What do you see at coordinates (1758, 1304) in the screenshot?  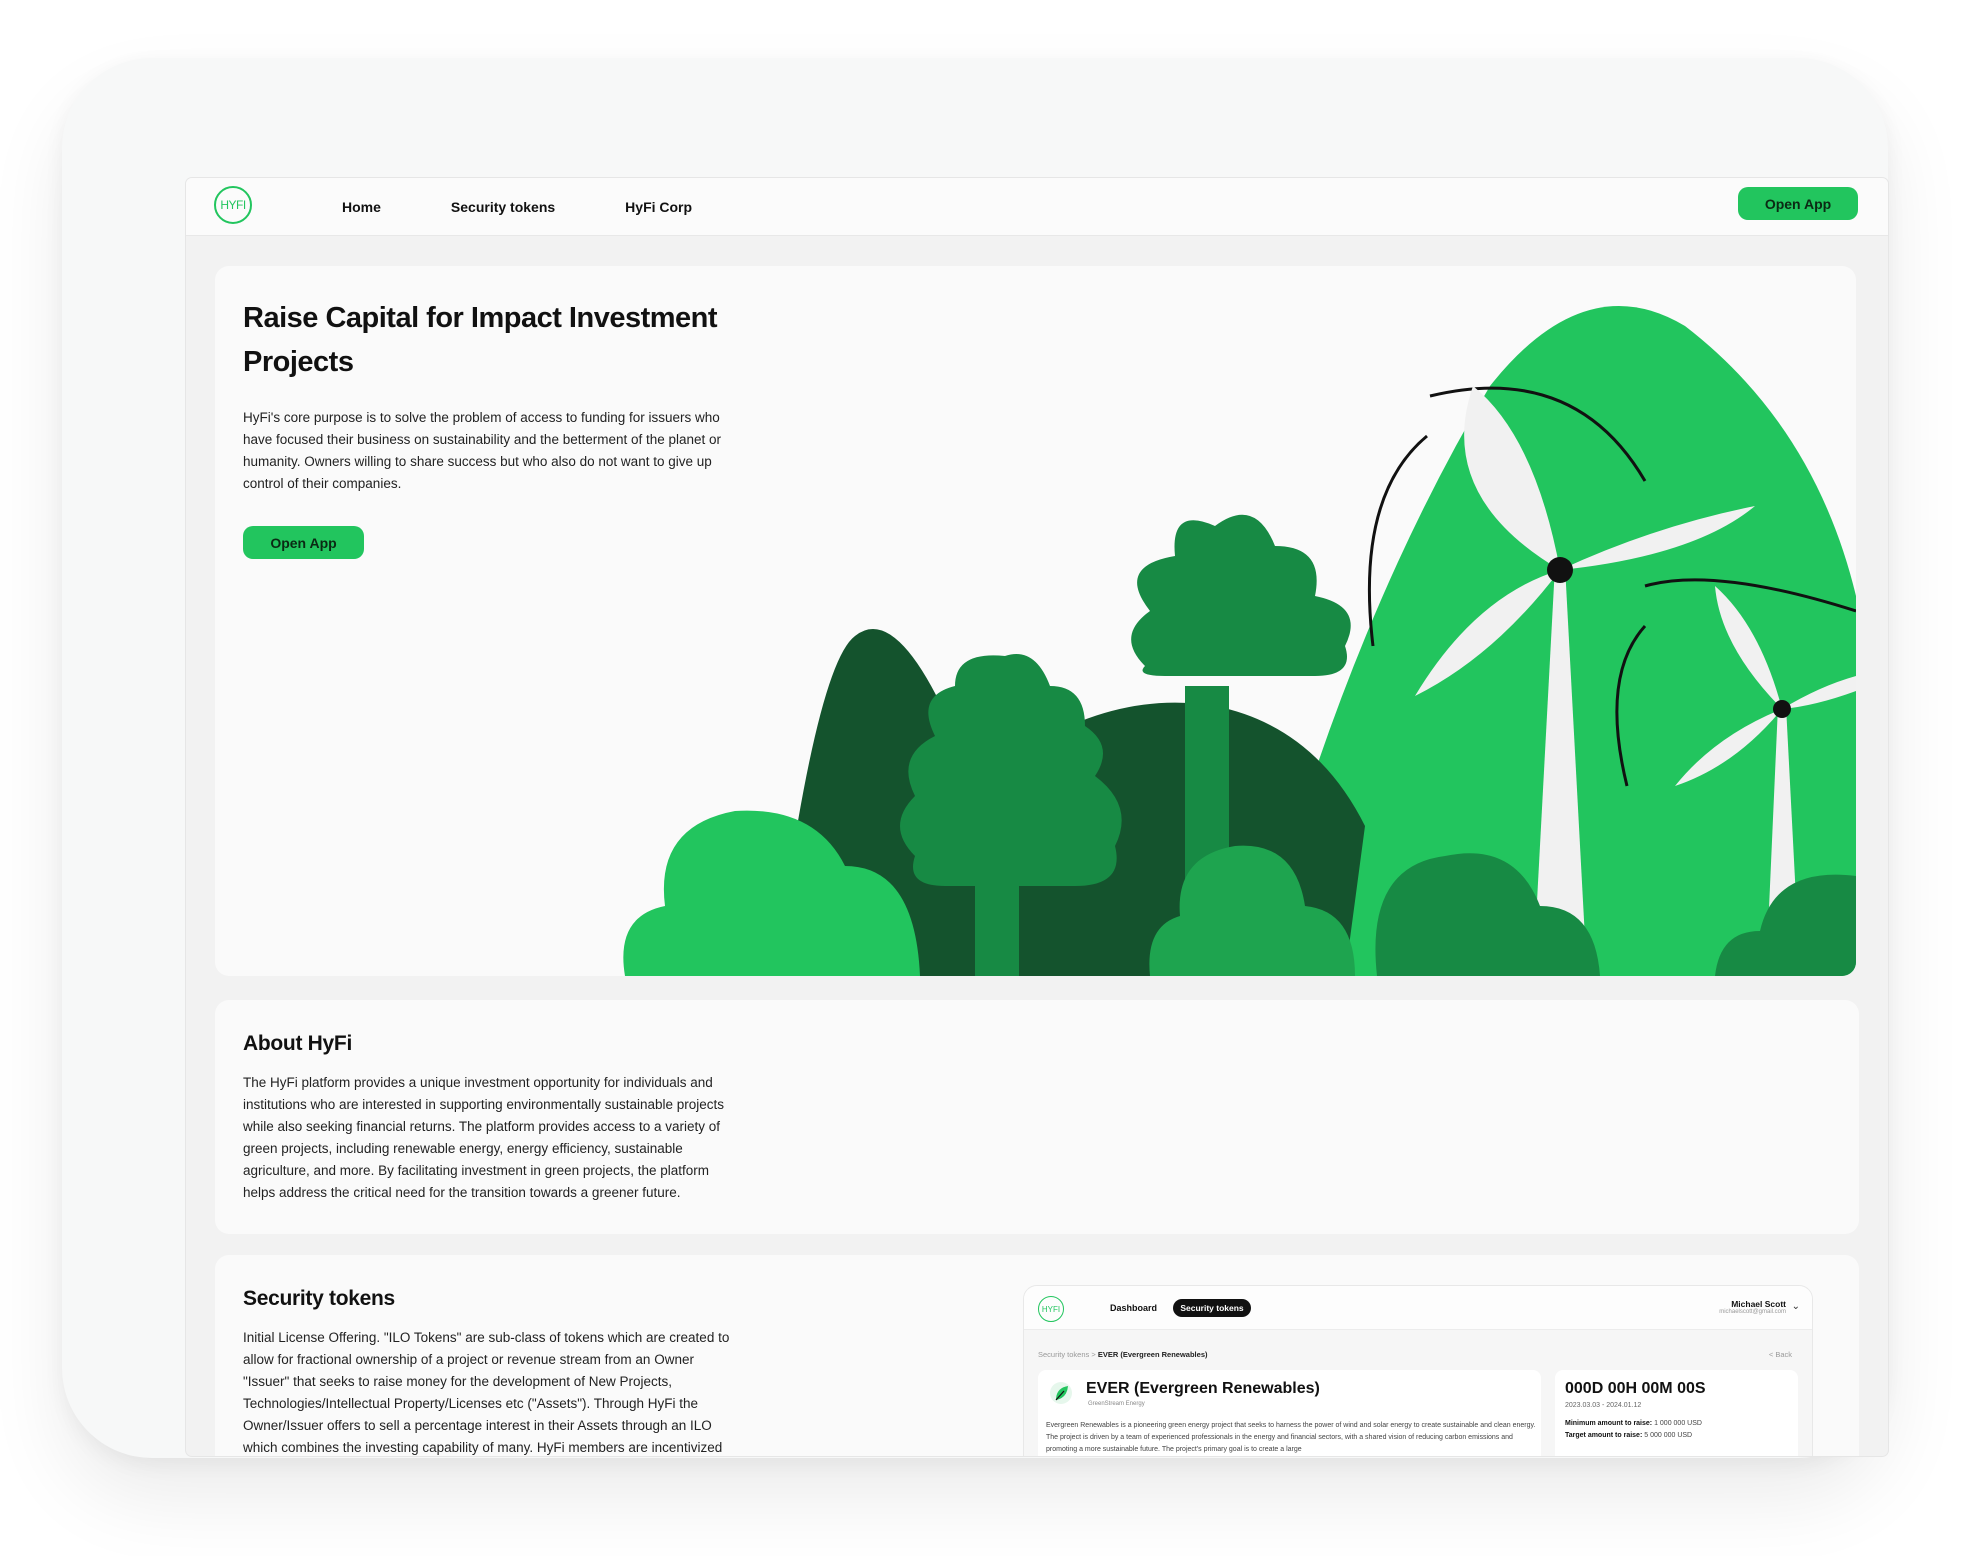 I see `preview-user-name: Michael Scott` at bounding box center [1758, 1304].